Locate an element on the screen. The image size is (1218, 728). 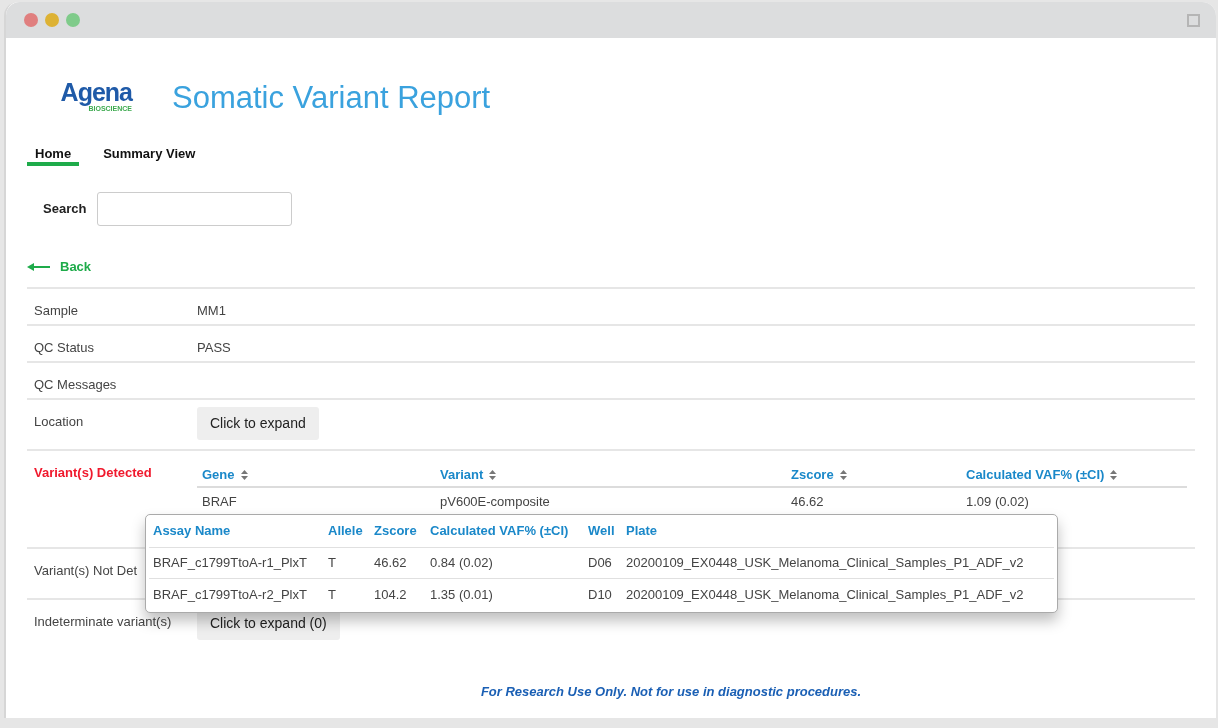
nav-tab: Summary View is located at coordinates (149, 155).